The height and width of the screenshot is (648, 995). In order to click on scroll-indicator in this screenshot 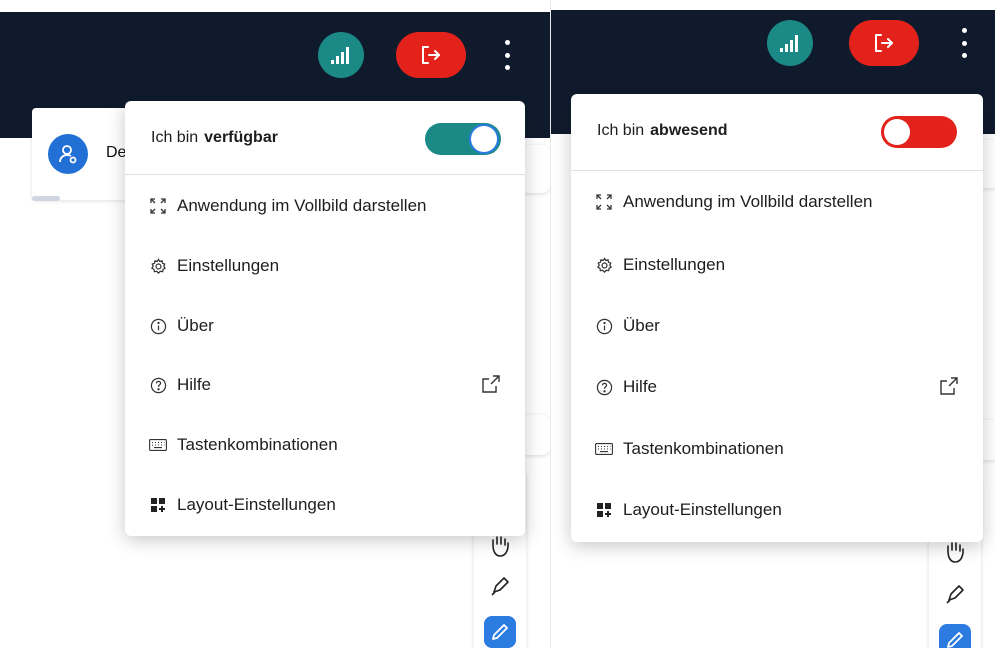, I will do `click(46, 198)`.